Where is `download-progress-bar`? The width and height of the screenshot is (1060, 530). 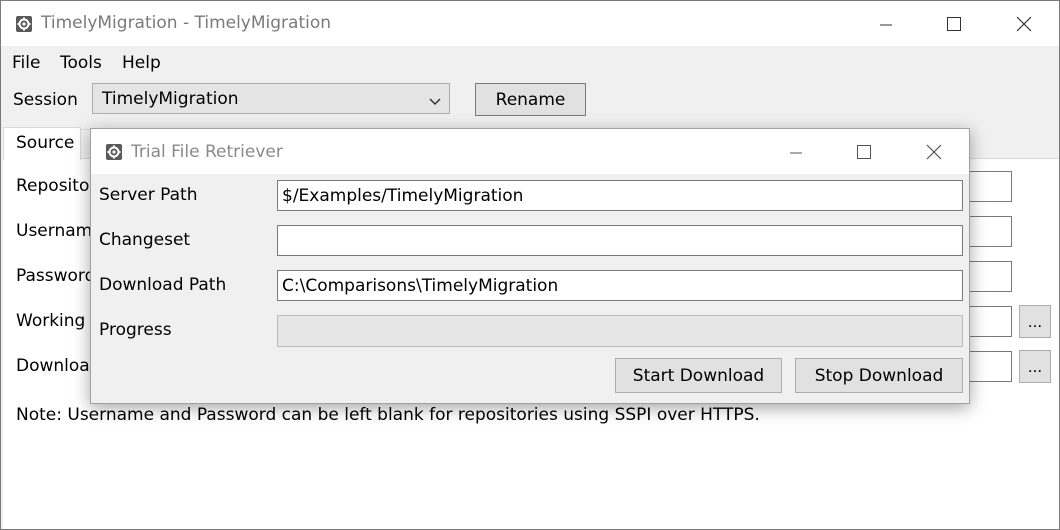 download-progress-bar is located at coordinates (620, 331).